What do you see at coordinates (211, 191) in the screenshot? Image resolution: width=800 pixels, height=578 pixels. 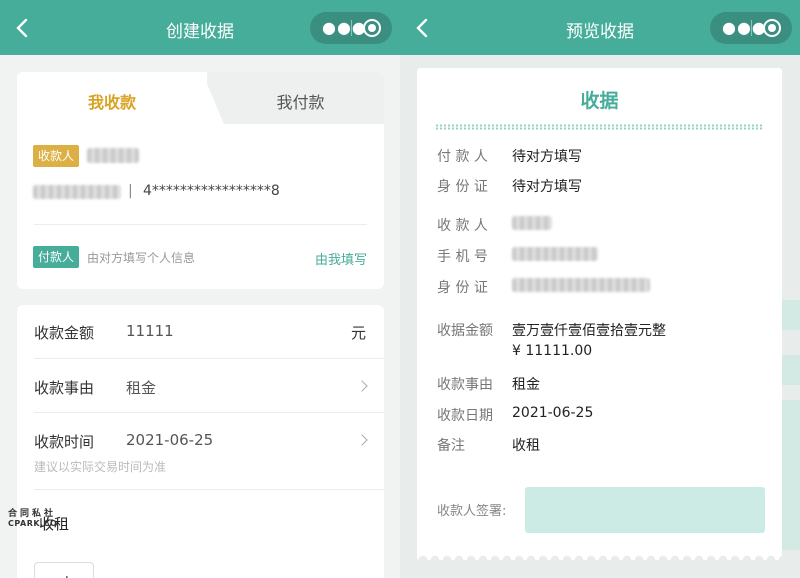 I see `payee-id-masked: 4*****************8` at bounding box center [211, 191].